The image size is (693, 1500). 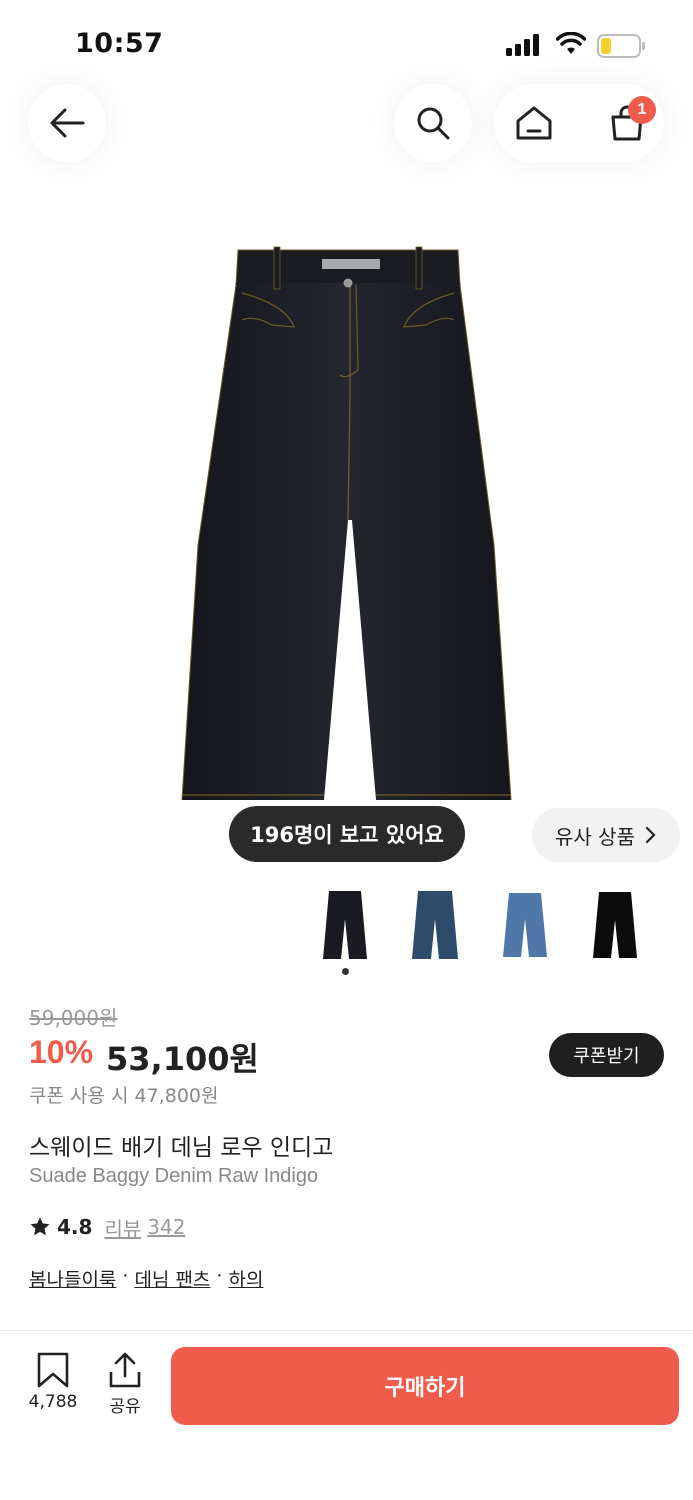 I want to click on similar-products-button: 유사 상품, so click(x=606, y=835).